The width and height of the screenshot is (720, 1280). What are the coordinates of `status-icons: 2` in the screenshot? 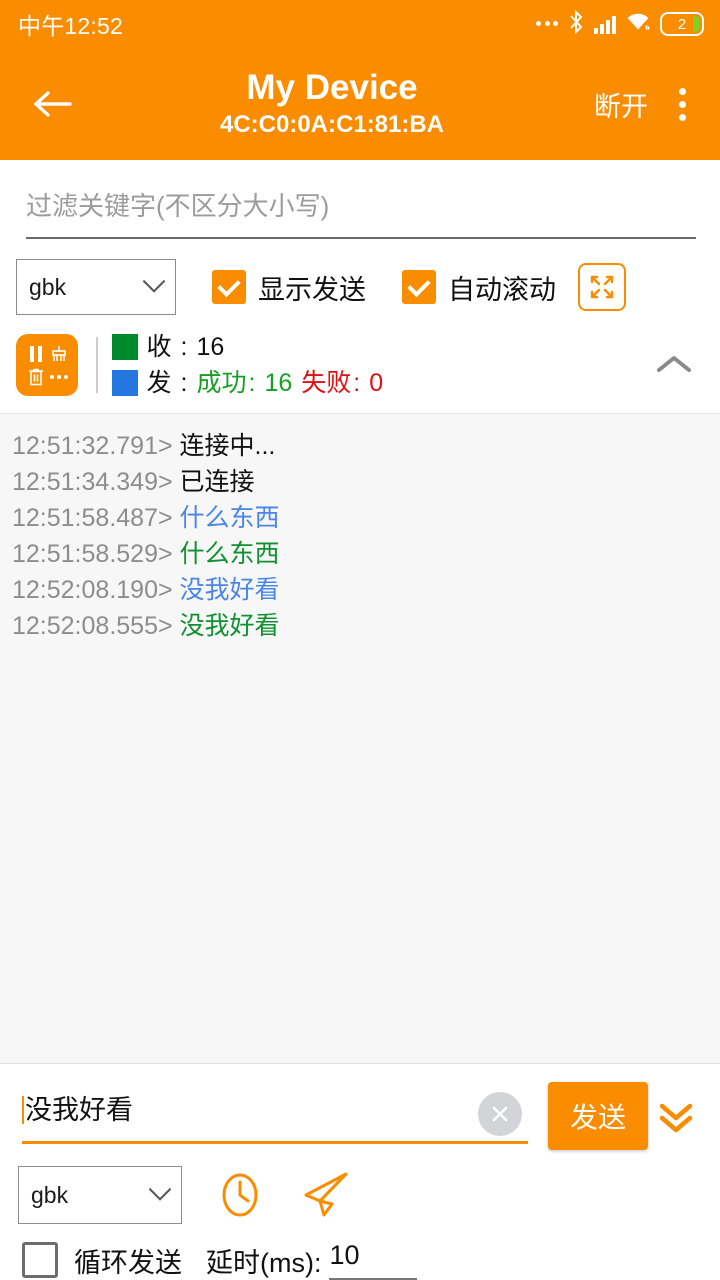 It's located at (620, 24).